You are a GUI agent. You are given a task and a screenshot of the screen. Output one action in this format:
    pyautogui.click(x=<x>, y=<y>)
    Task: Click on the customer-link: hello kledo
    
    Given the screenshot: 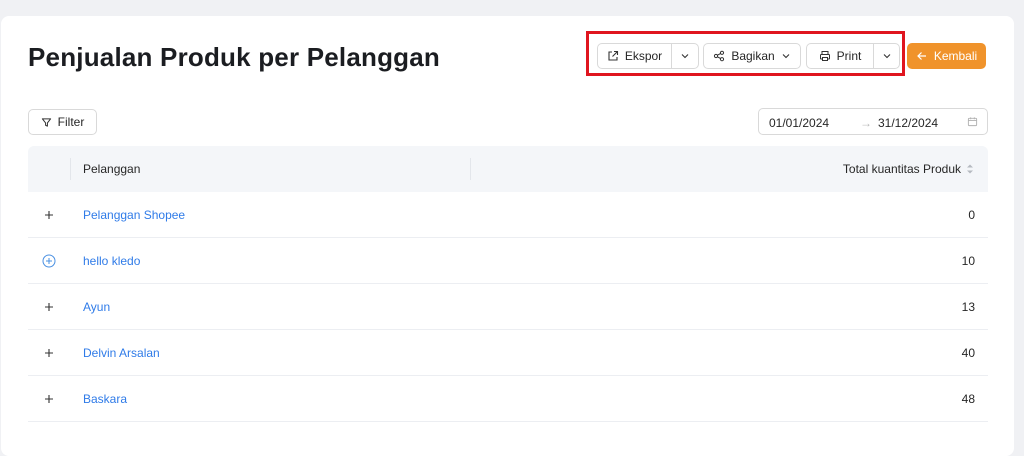 What is the action you would take?
    pyautogui.click(x=111, y=261)
    